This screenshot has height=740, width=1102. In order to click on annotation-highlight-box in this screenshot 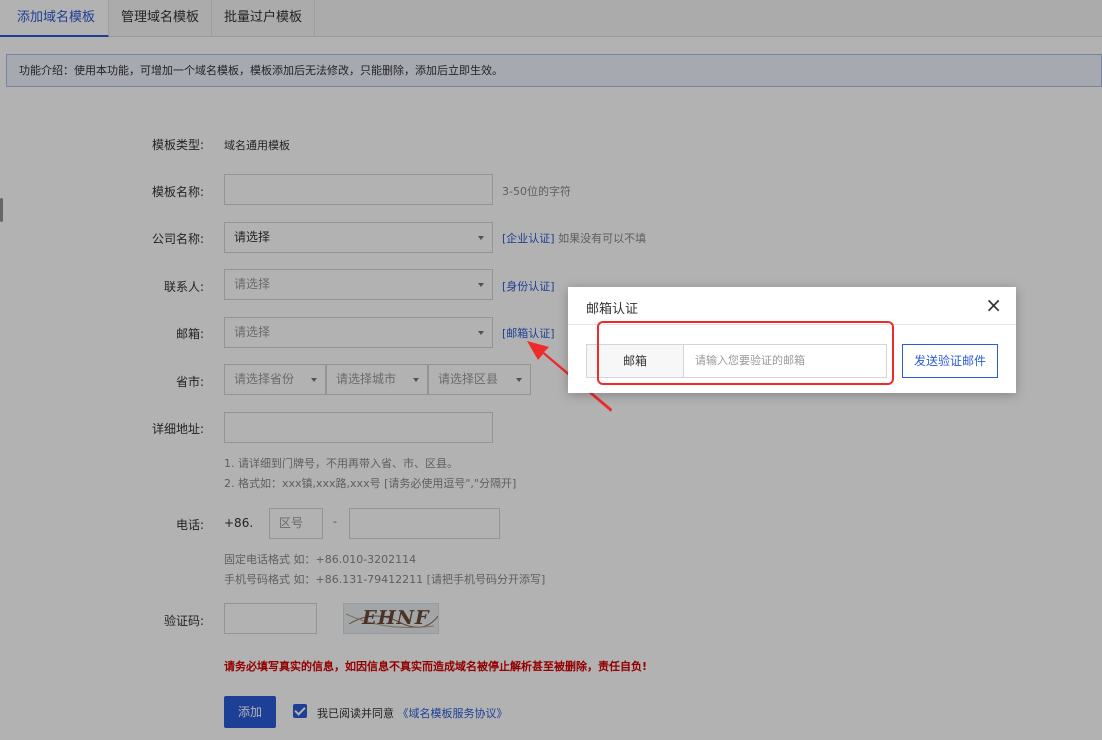, I will do `click(745, 353)`.